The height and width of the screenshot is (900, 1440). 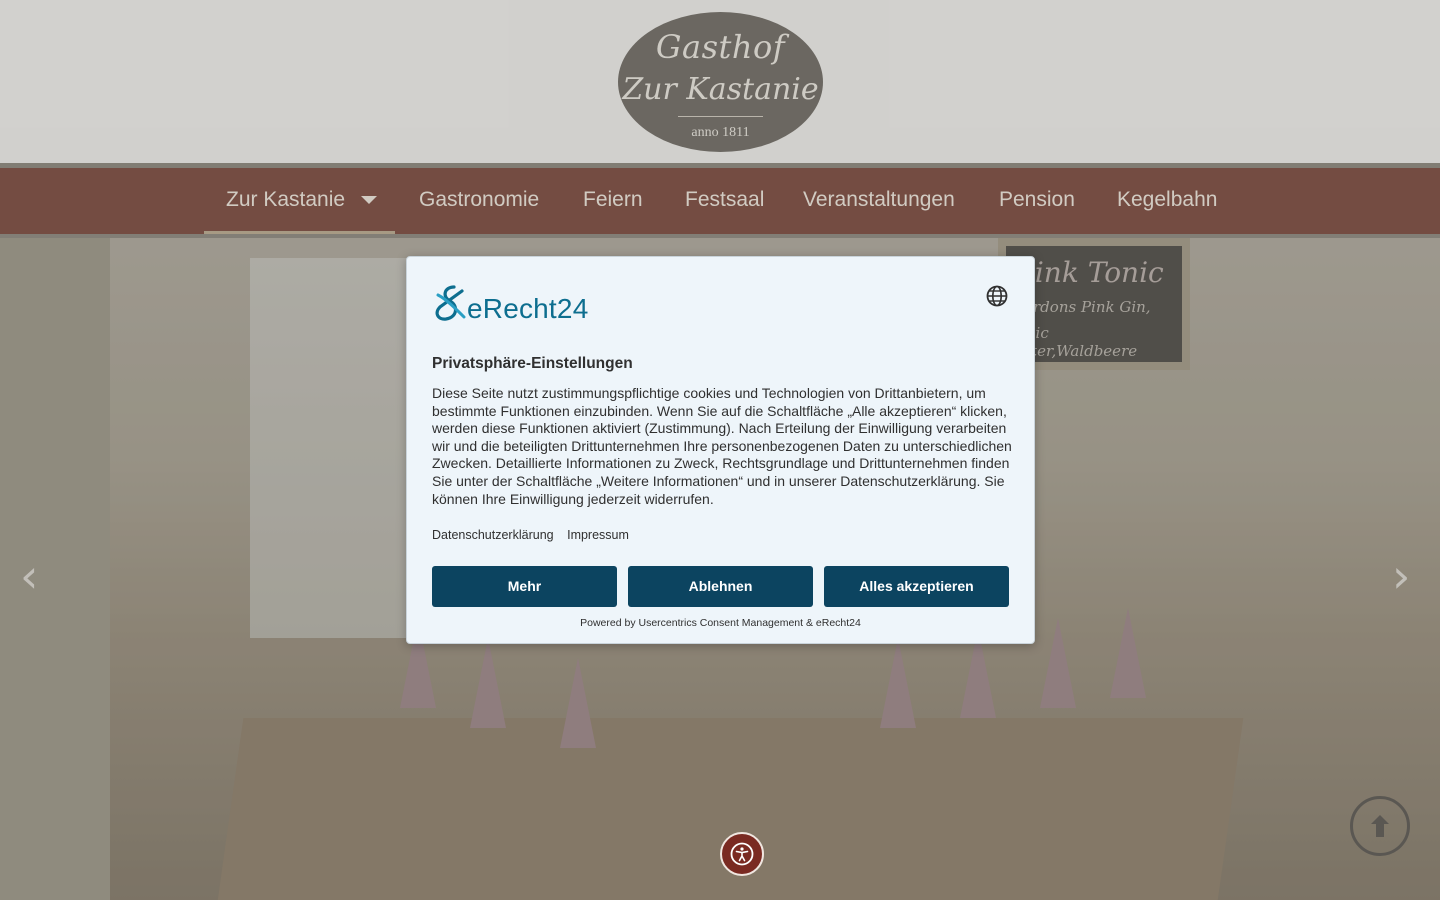 I want to click on arrow-up-icon, so click(x=1380, y=826).